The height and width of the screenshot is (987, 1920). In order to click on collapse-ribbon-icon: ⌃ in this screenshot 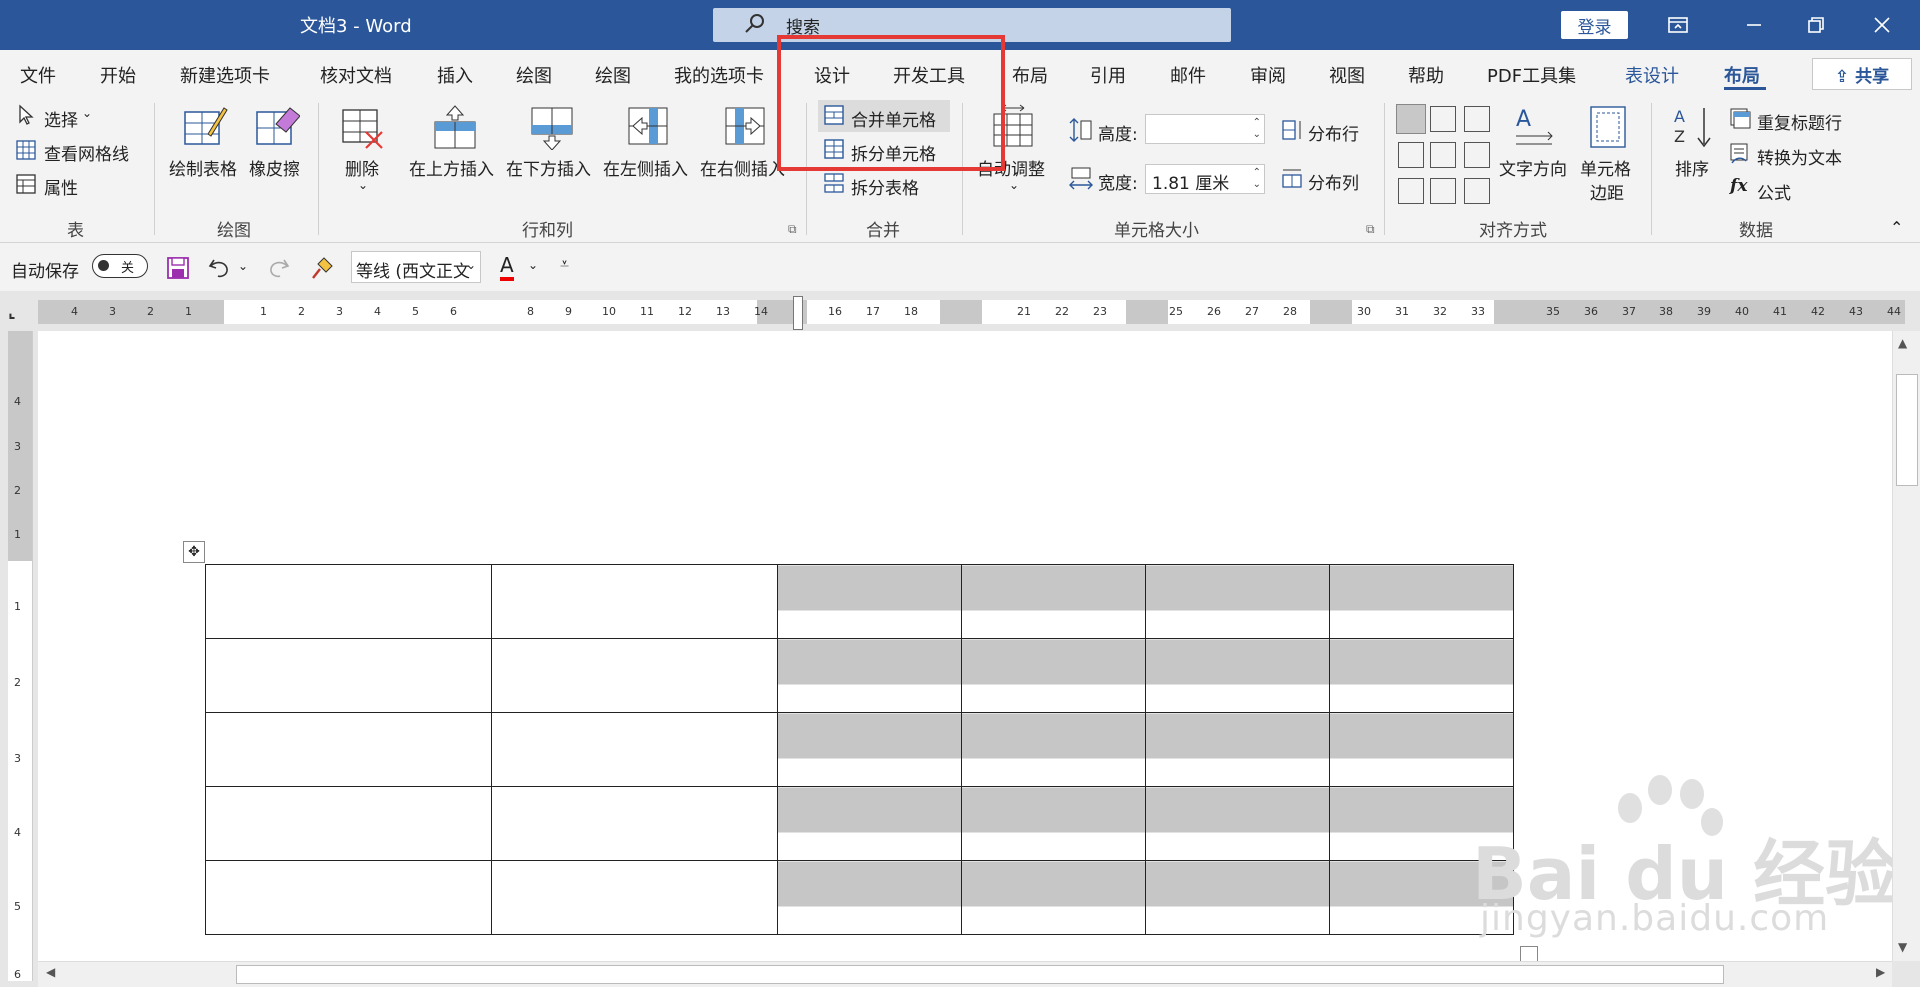, I will do `click(1896, 227)`.